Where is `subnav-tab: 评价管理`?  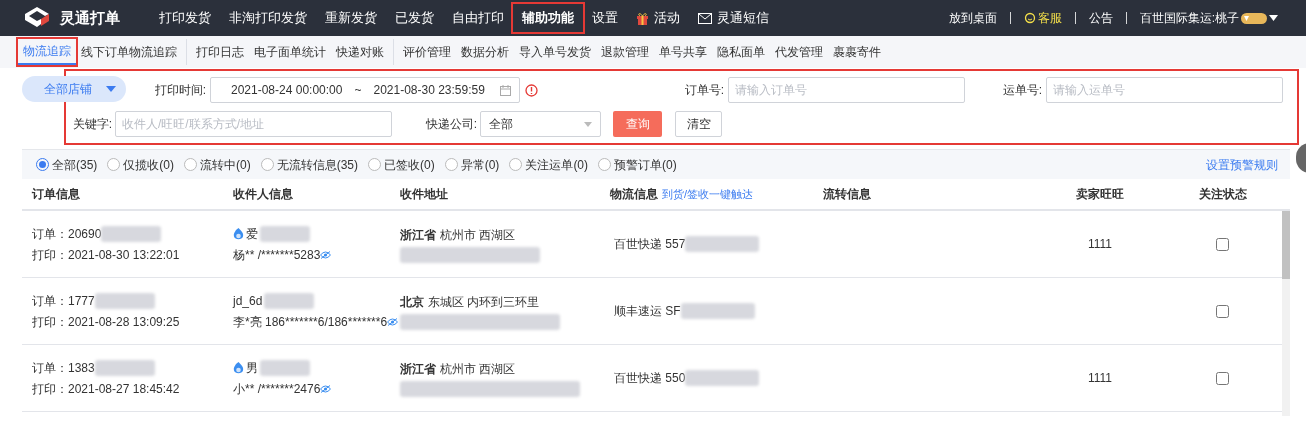
subnav-tab: 评价管理 is located at coordinates (427, 52).